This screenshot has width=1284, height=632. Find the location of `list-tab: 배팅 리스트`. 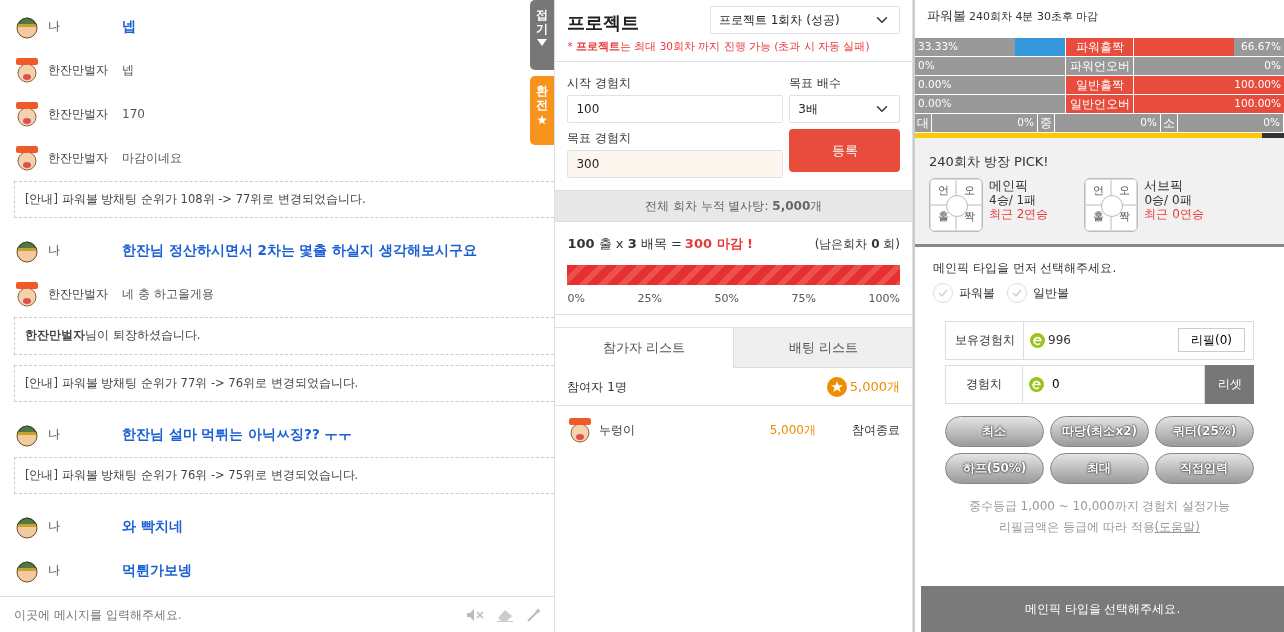

list-tab: 배팅 리스트 is located at coordinates (822, 348).